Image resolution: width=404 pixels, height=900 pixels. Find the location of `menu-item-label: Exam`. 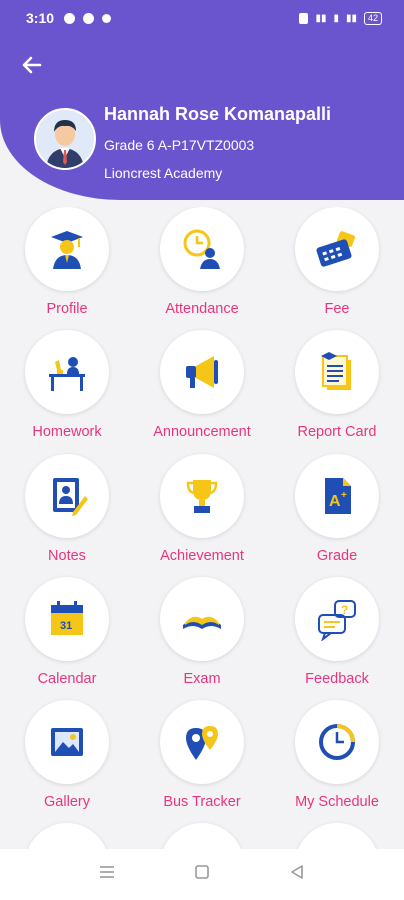

menu-item-label: Exam is located at coordinates (202, 679).